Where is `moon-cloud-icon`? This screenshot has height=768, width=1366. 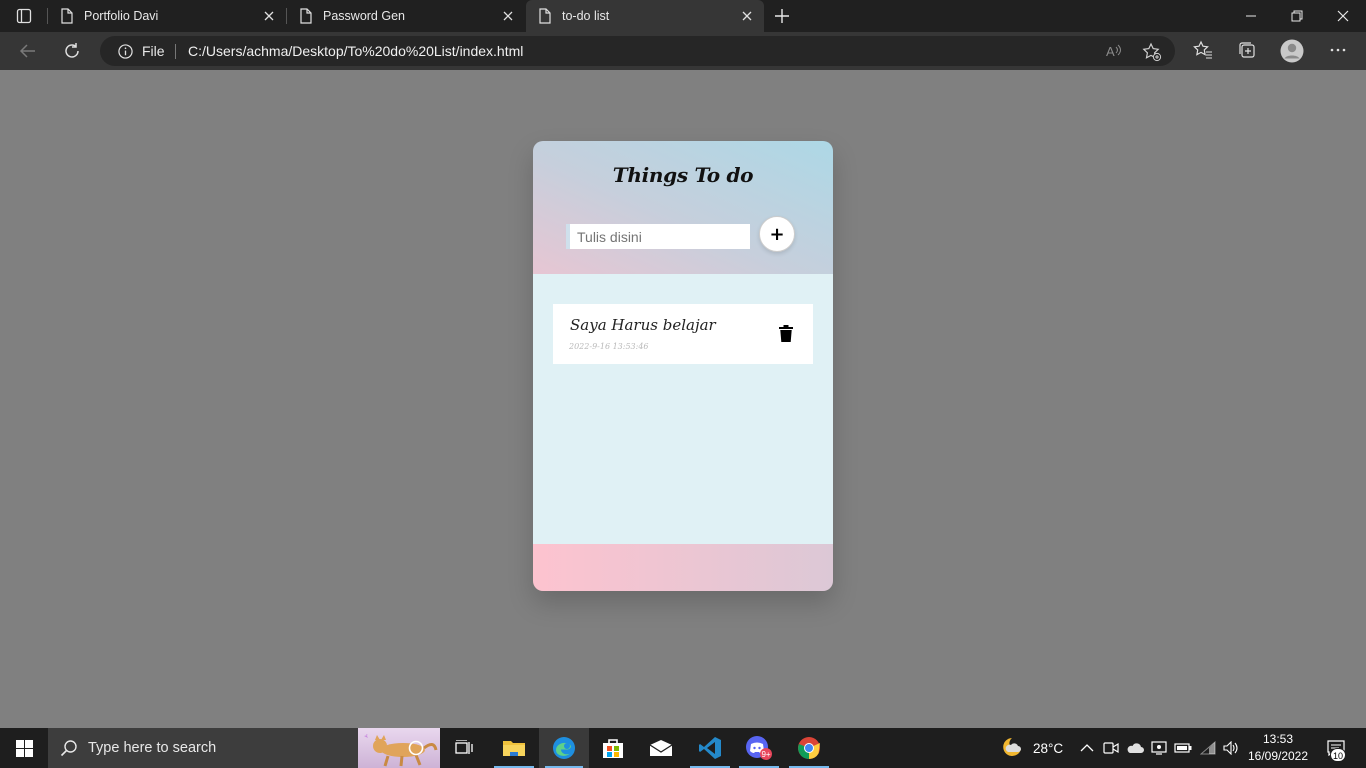
moon-cloud-icon is located at coordinates (1012, 747).